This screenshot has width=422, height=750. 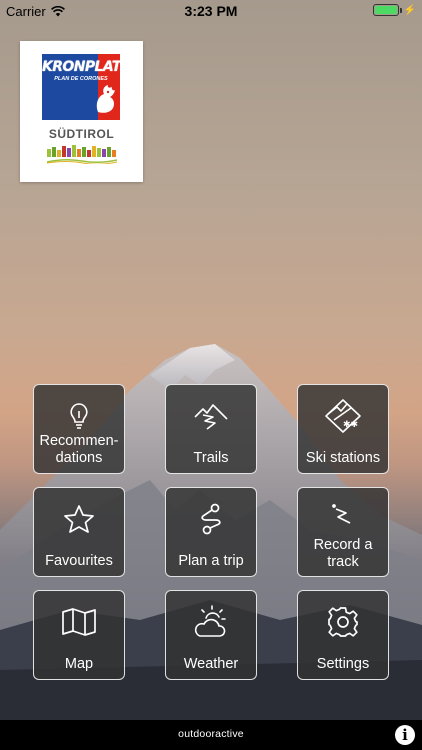 I want to click on tile-record-a-track: Record a track, so click(x=343, y=532).